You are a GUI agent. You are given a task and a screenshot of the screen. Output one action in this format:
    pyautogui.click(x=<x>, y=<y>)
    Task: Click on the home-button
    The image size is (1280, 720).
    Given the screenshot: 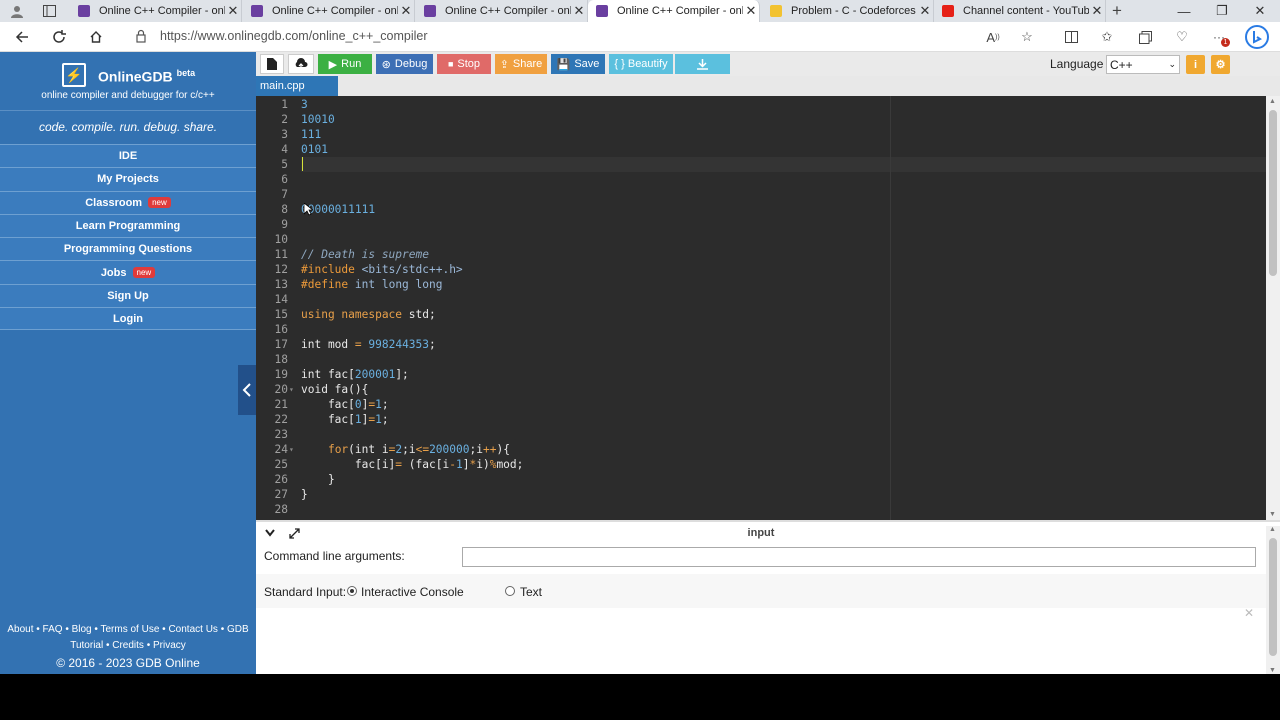 What is the action you would take?
    pyautogui.click(x=96, y=37)
    